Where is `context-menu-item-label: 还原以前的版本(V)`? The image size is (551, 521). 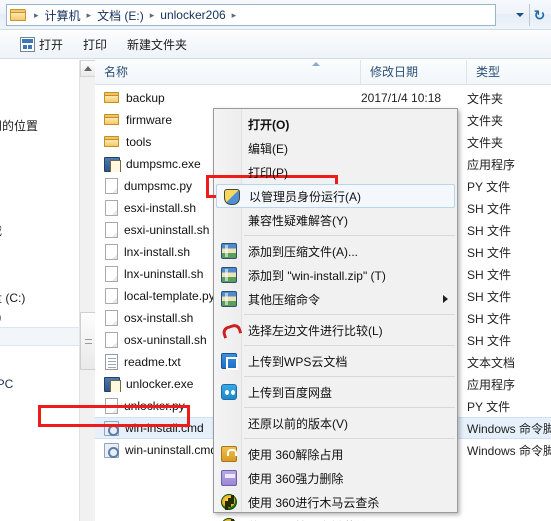 context-menu-item-label: 还原以前的版本(V) is located at coordinates (298, 423).